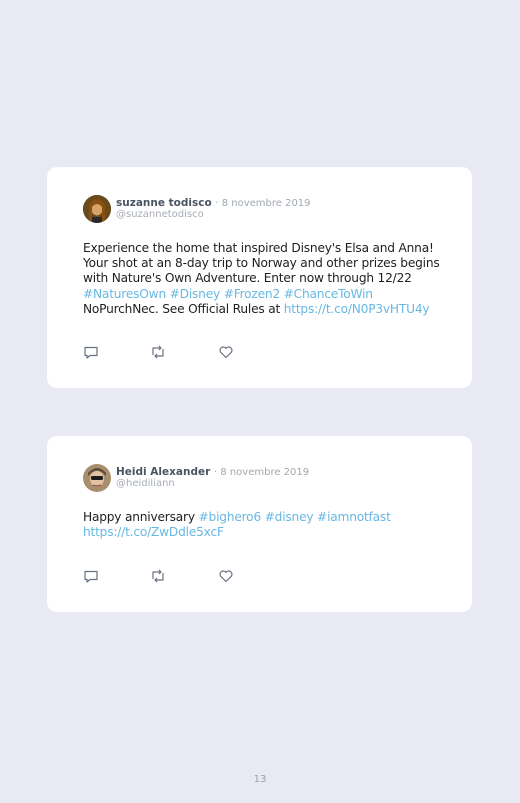 The width and height of the screenshot is (520, 803). I want to click on author-name: suzanne todisco, so click(164, 203).